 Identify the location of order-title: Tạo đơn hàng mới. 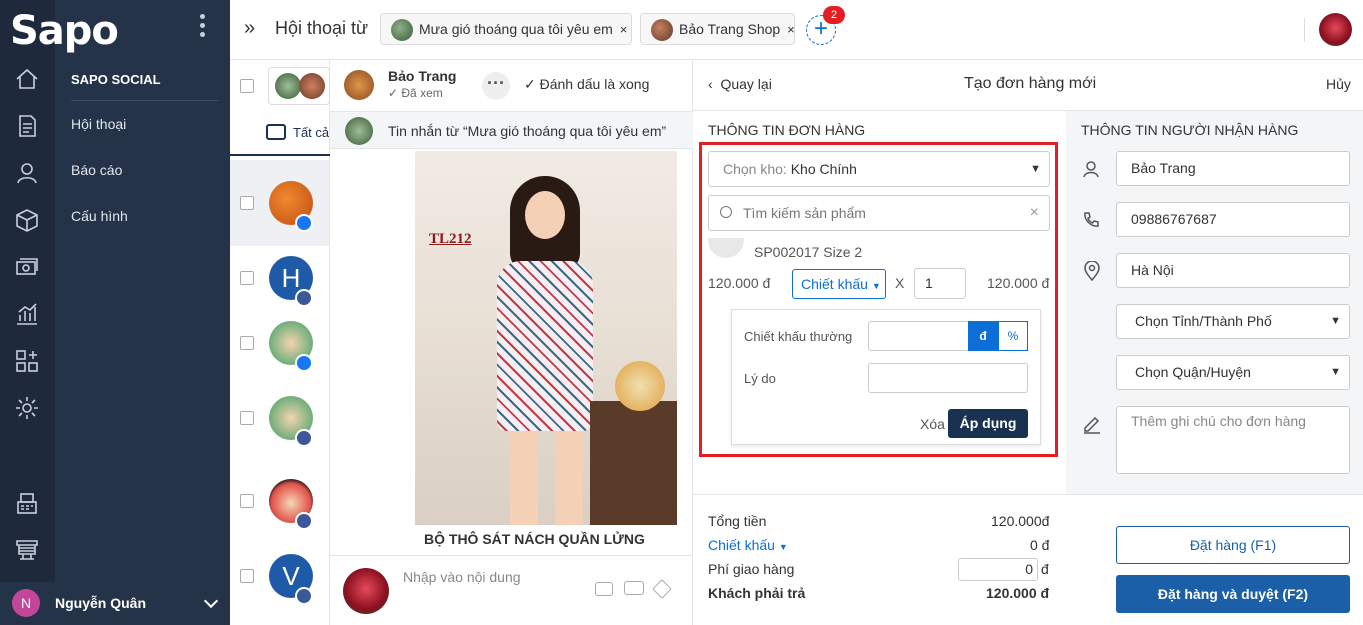
(1030, 83).